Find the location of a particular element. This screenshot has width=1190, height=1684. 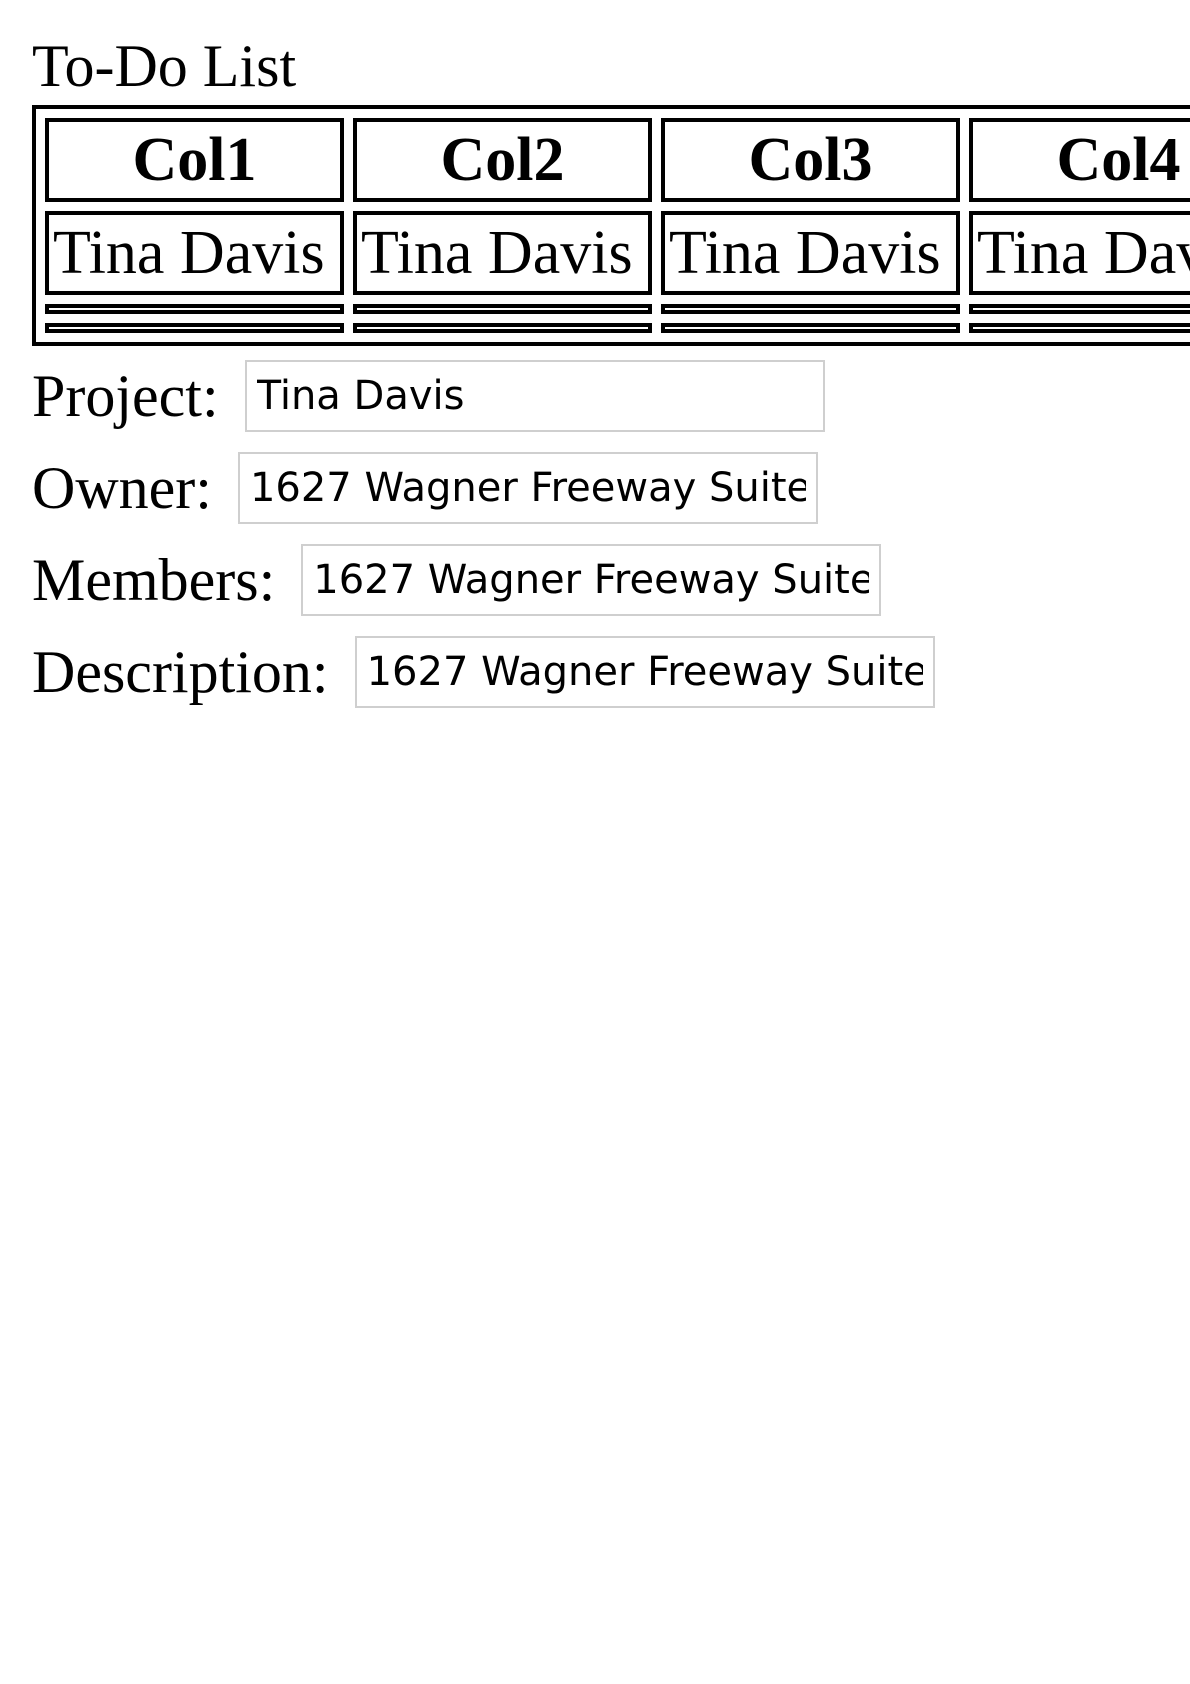

table-header-row: Col1 Col2 Col3 Col4 is located at coordinates (617, 160).